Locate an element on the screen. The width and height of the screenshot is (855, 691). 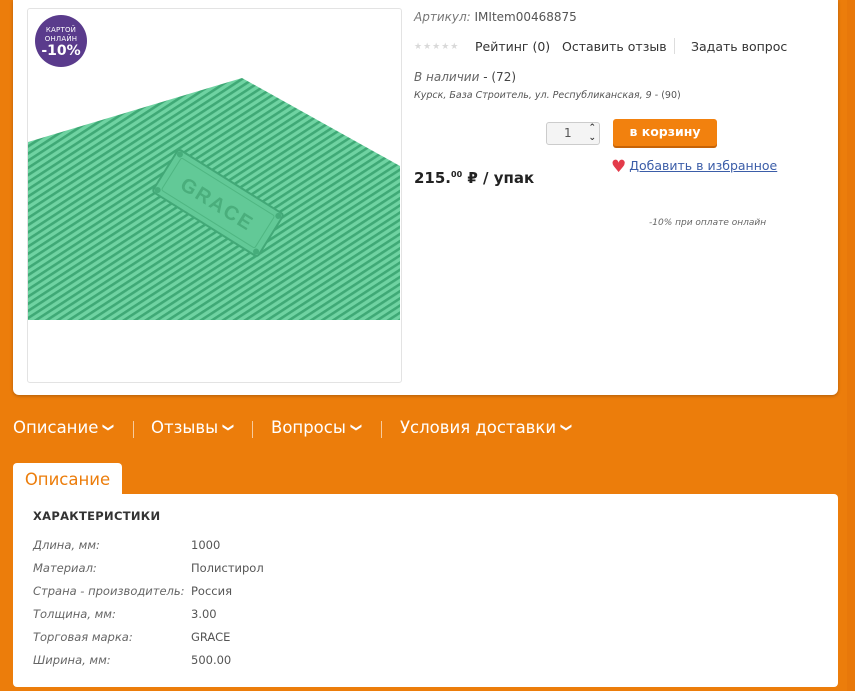
tab-description: Описание ❯ is located at coordinates (64, 427).